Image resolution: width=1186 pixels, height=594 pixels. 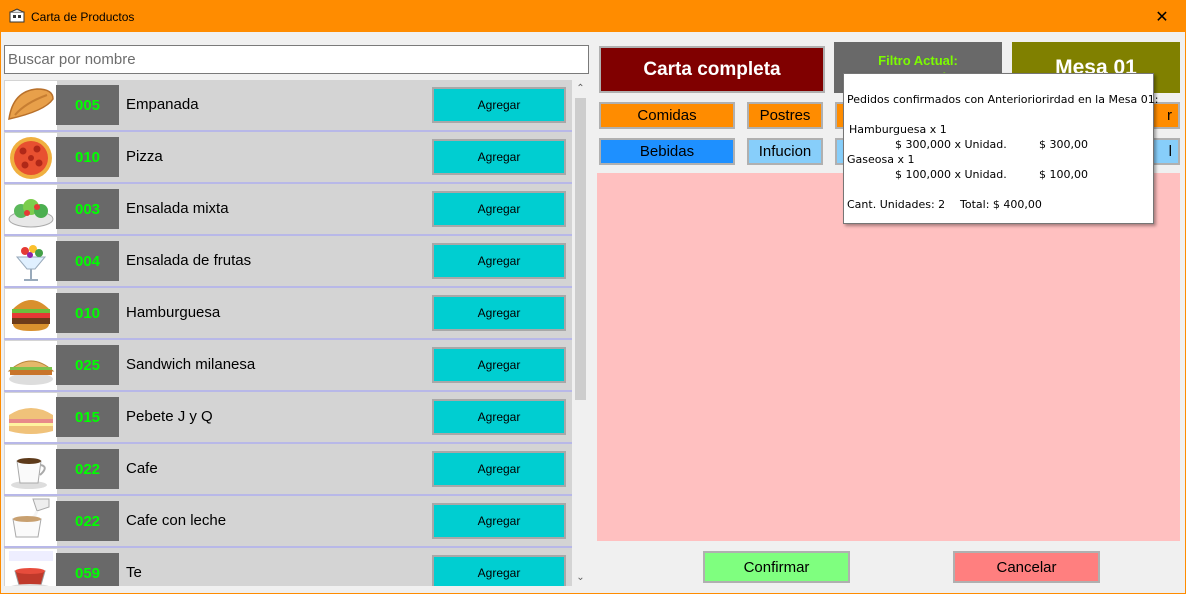 I want to click on salad-icon, so click(x=31, y=209).